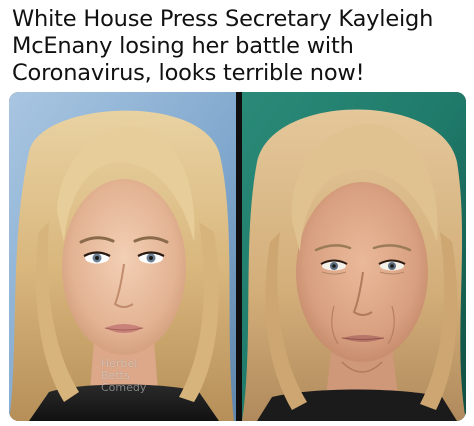 The width and height of the screenshot is (474, 426). I want to click on caption-line-3: Coronavirus, looks terrible now!, so click(188, 73).